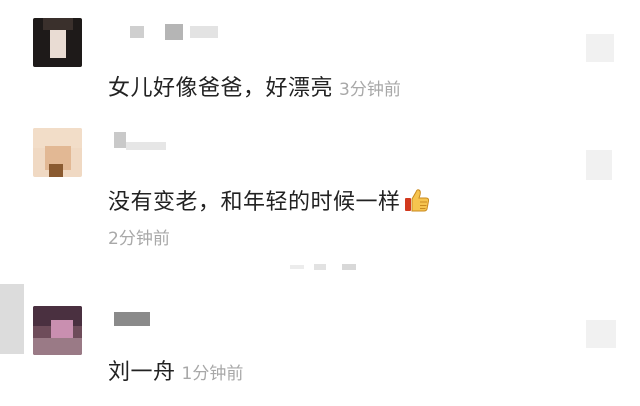  Describe the element at coordinates (370, 90) in the screenshot. I see `comment-time: 3分钟前` at that location.